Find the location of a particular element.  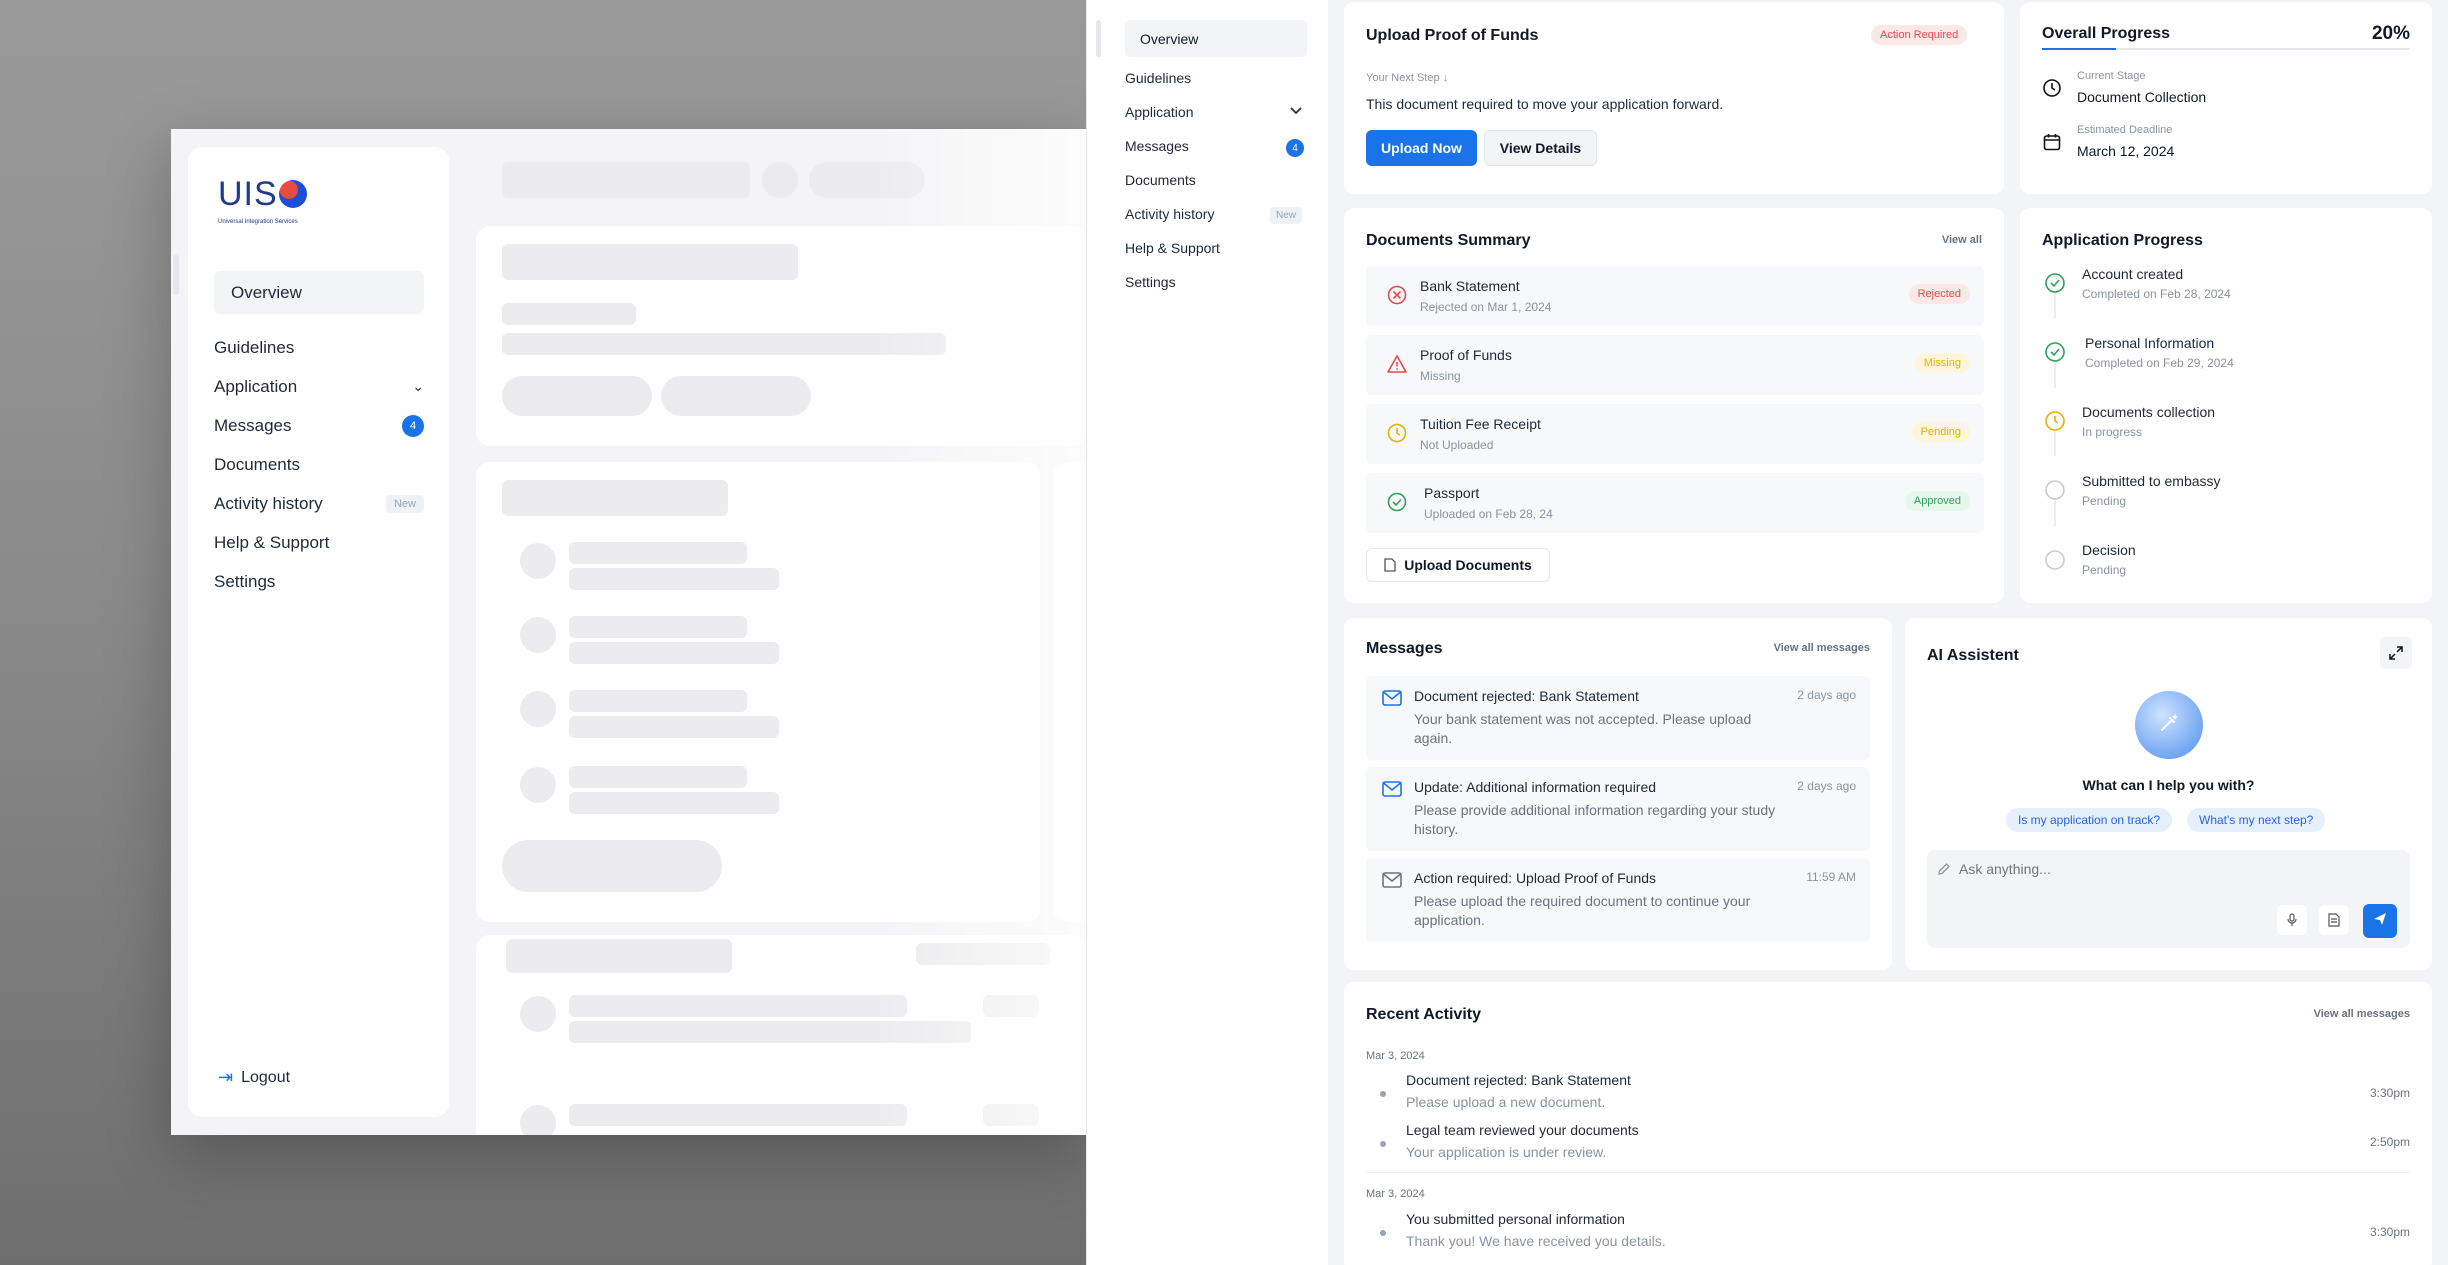

view-all-link: View all is located at coordinates (1962, 240).